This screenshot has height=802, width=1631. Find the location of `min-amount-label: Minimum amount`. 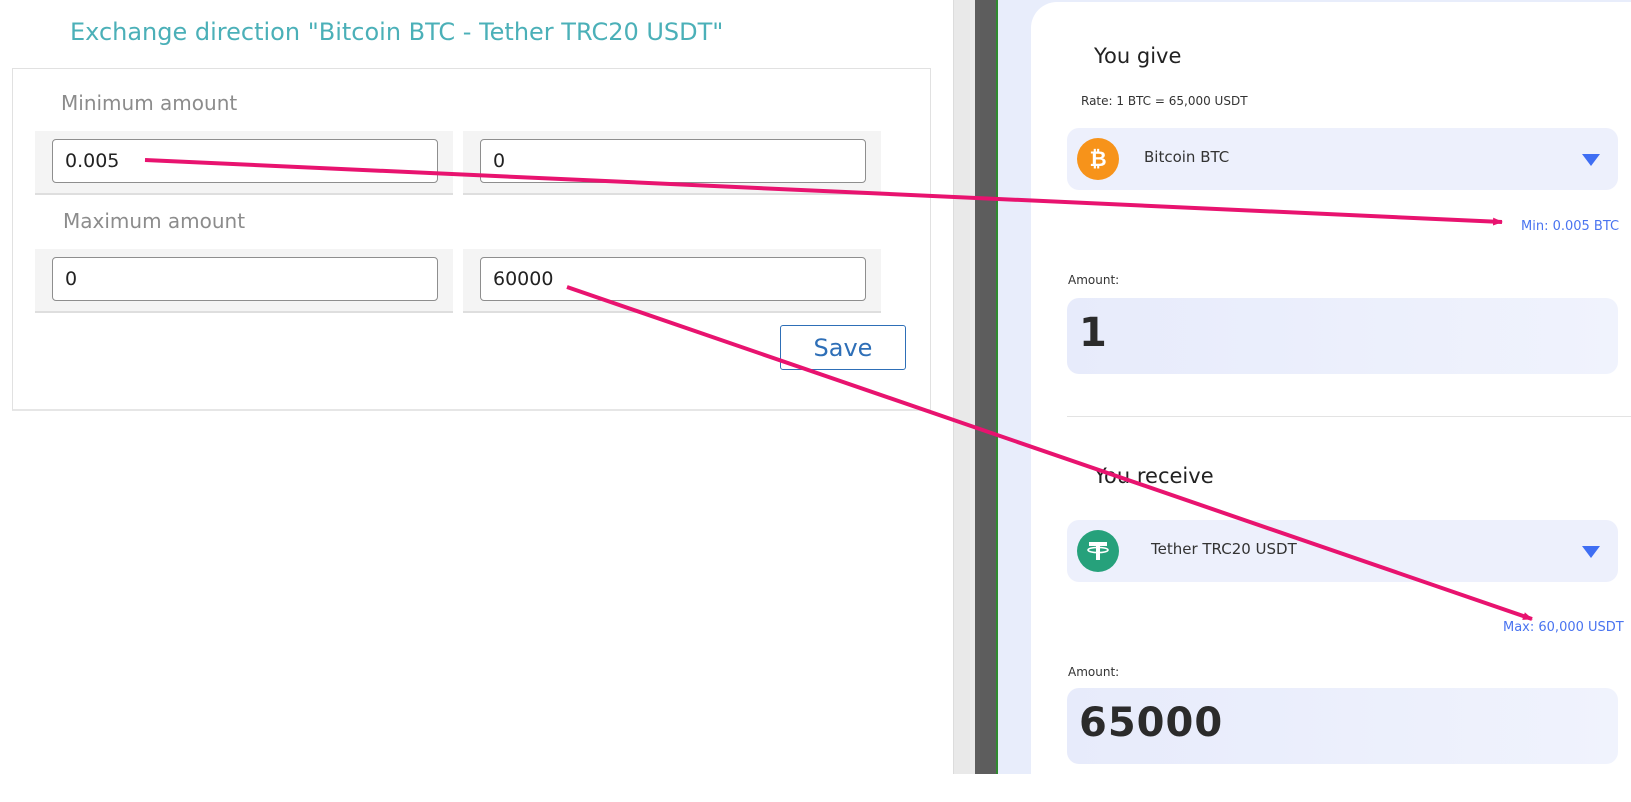

min-amount-label: Minimum amount is located at coordinates (149, 103).